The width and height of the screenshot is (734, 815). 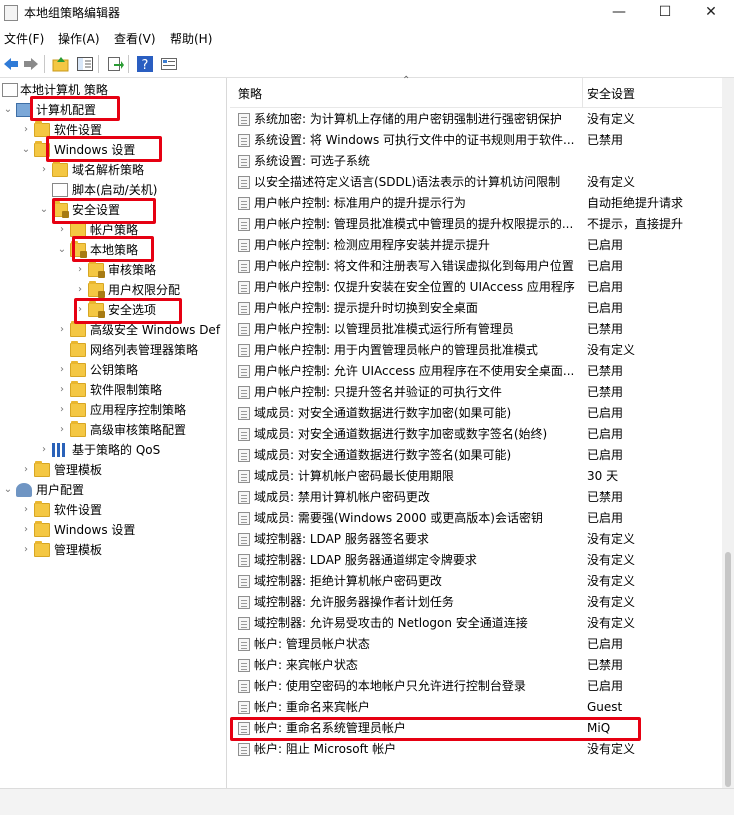 What do you see at coordinates (475, 308) in the screenshot?
I see `table-row: 用户帐户控制: 提示提升时切换到安全桌面 已启用` at bounding box center [475, 308].